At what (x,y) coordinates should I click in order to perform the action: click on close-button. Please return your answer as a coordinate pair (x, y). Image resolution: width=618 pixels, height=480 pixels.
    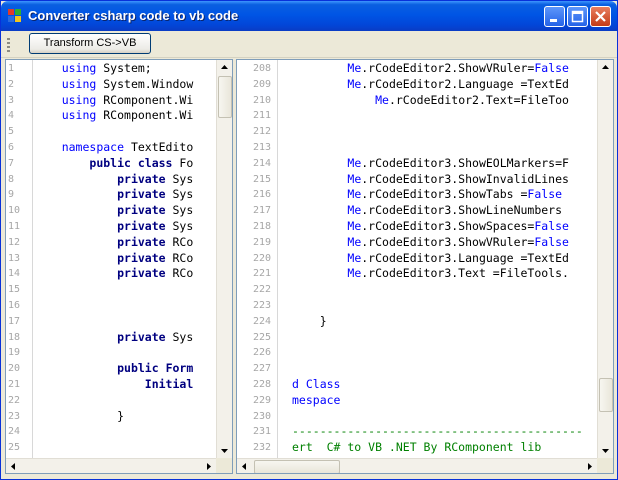
    Looking at the image, I should click on (600, 16).